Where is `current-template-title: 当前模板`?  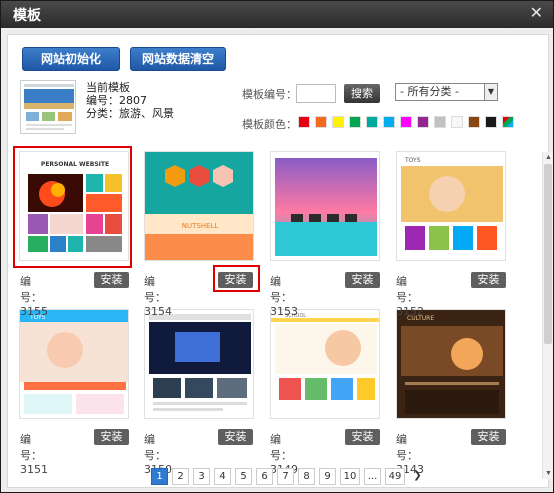
current-template-title: 当前模板 is located at coordinates (108, 87).